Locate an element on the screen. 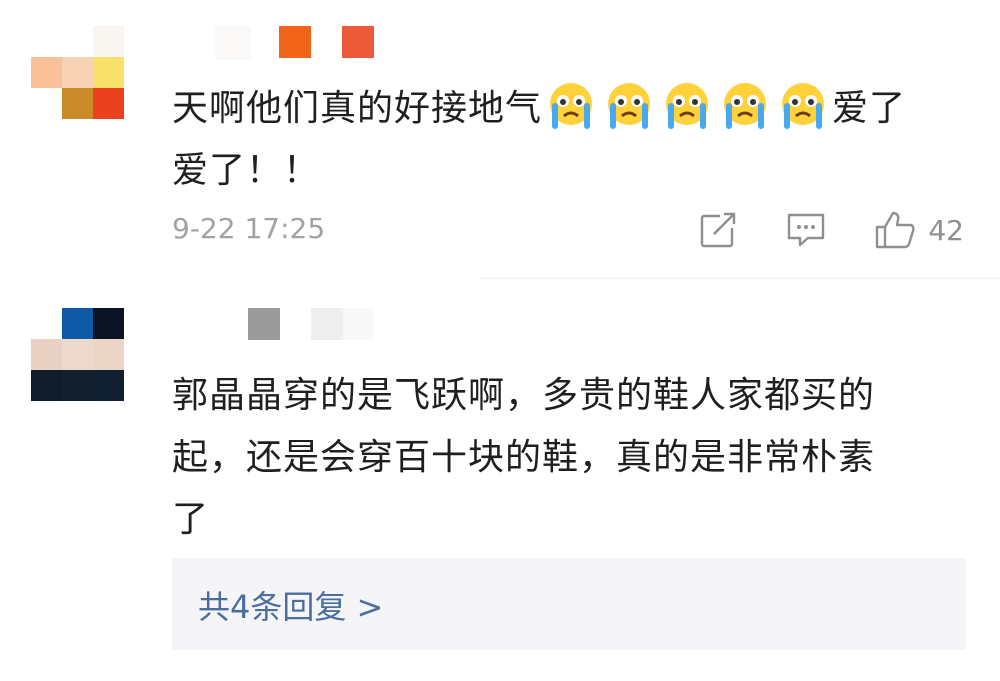 The width and height of the screenshot is (1000, 681). comment-icon is located at coordinates (806, 230).